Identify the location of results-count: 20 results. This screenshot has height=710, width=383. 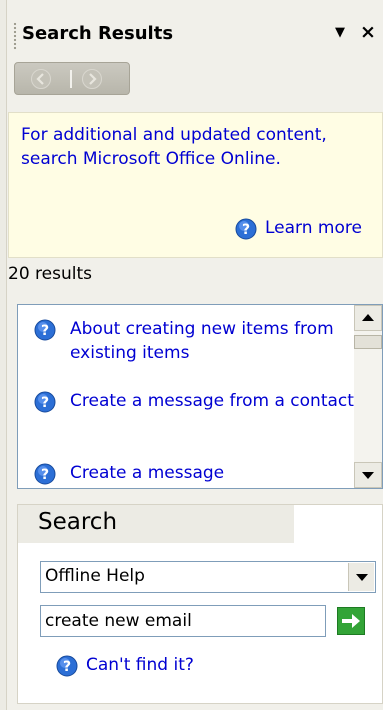
(50, 274).